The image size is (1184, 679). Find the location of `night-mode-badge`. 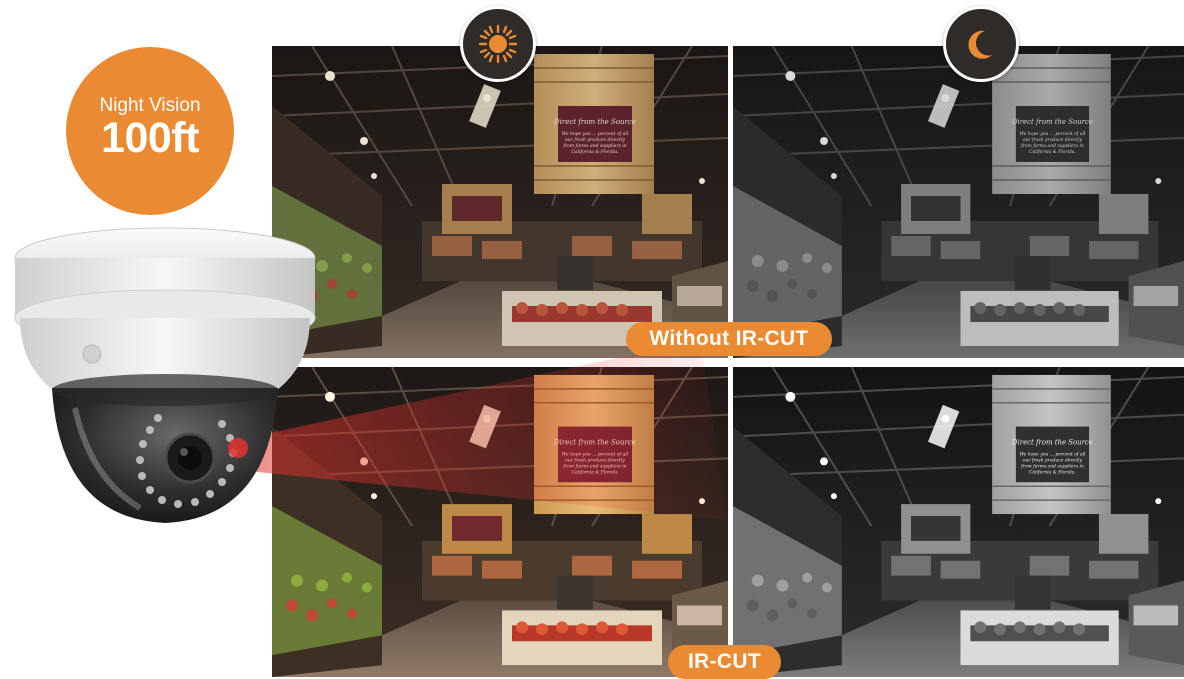

night-mode-badge is located at coordinates (981, 44).